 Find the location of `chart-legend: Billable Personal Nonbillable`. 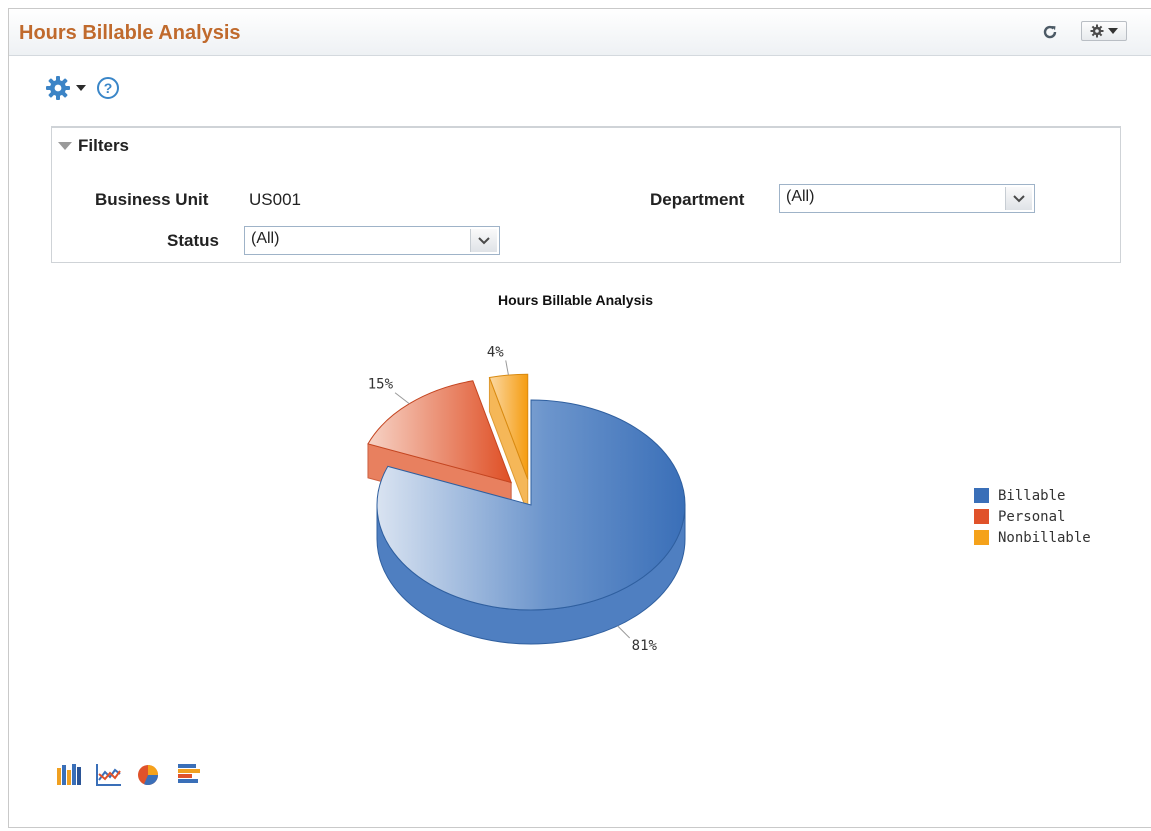

chart-legend: Billable Personal Nonbillable is located at coordinates (1032, 516).